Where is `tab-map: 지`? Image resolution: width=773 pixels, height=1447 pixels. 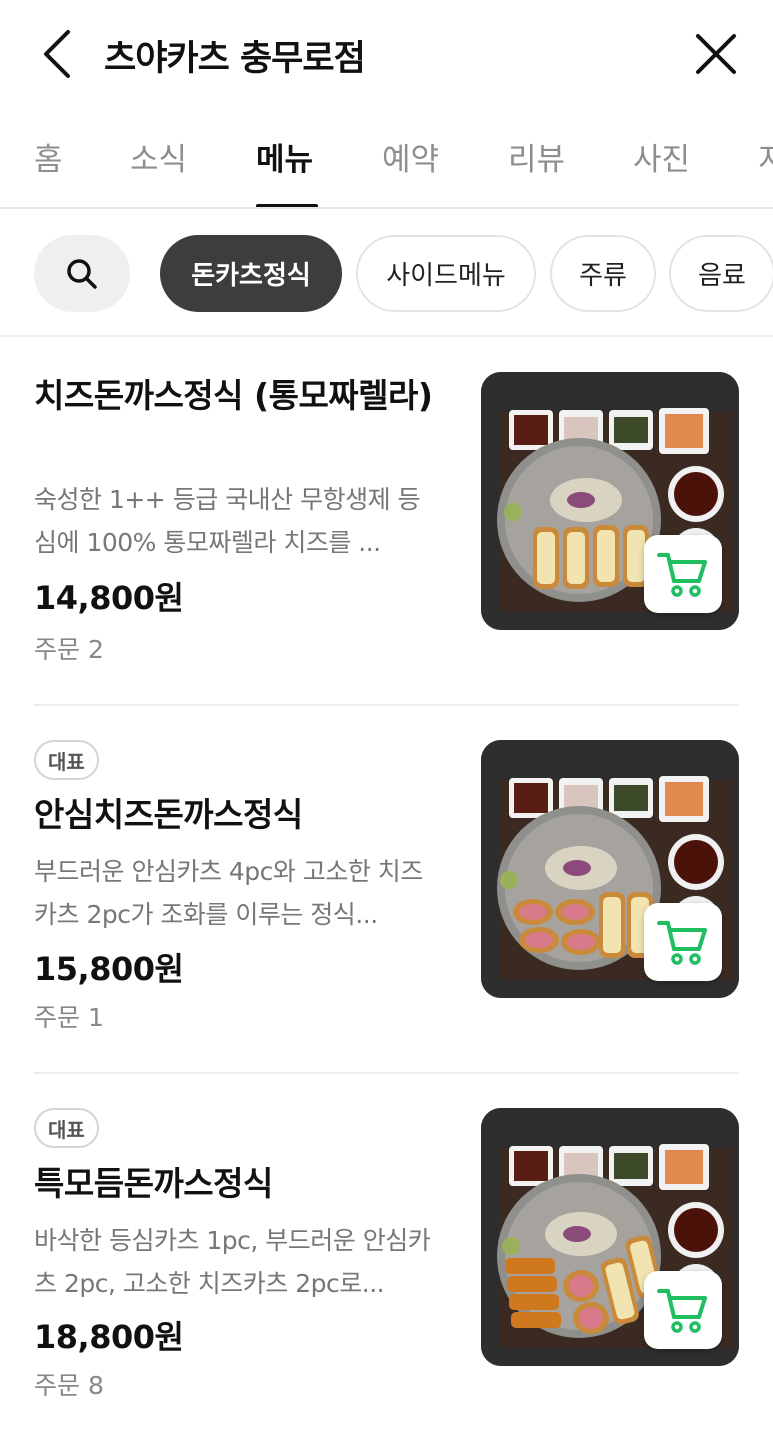
tab-map: 지 is located at coordinates (765, 156).